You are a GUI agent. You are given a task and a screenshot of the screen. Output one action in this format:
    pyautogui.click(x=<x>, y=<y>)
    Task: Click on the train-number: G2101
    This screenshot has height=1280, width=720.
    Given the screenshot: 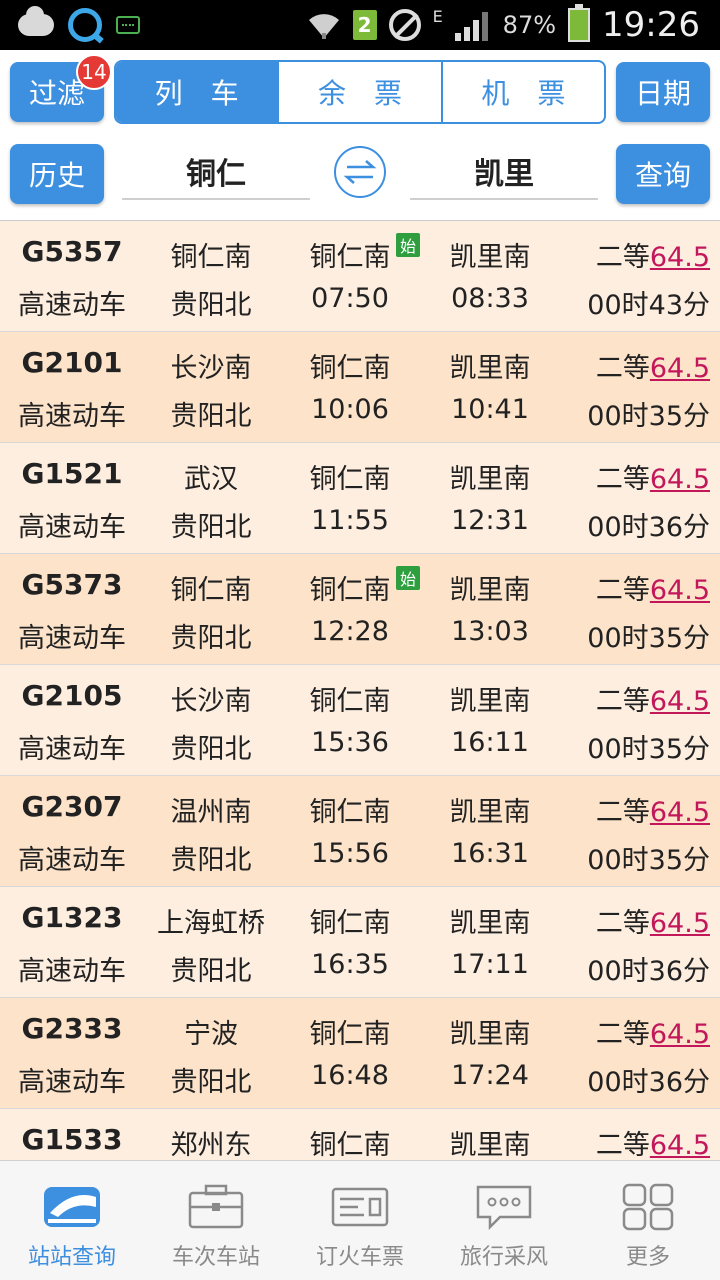 What is the action you would take?
    pyautogui.click(x=72, y=362)
    